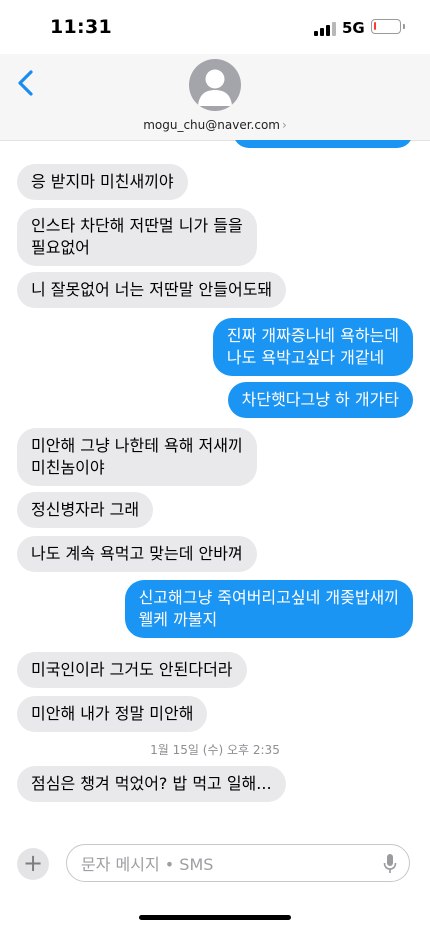 This screenshot has width=430, height=931. I want to click on status-bar: 11:31 5G, so click(215, 27).